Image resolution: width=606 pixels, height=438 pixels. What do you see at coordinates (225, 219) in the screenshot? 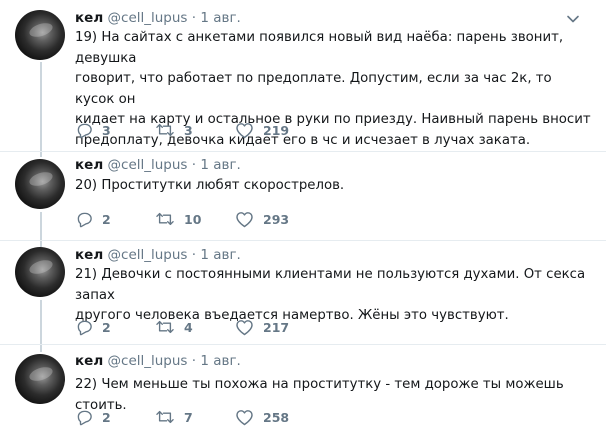
I see `tweet-actions: 2 10 293` at bounding box center [225, 219].